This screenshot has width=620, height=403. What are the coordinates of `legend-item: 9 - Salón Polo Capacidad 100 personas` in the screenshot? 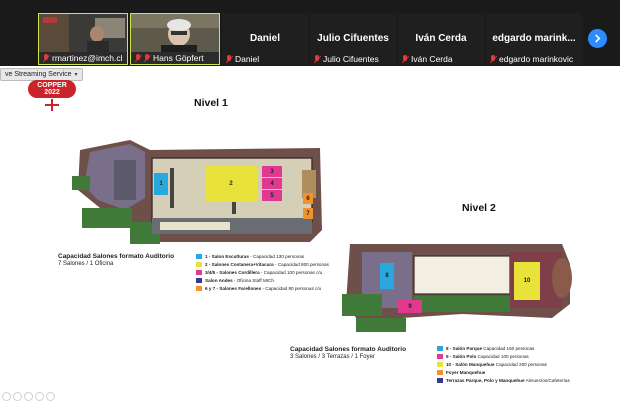 It's located at (503, 356).